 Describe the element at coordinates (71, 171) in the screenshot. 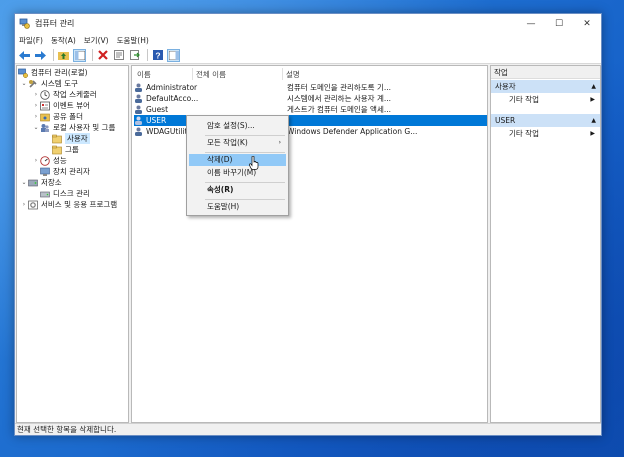

I see `tree-label: 장치 관리자` at that location.